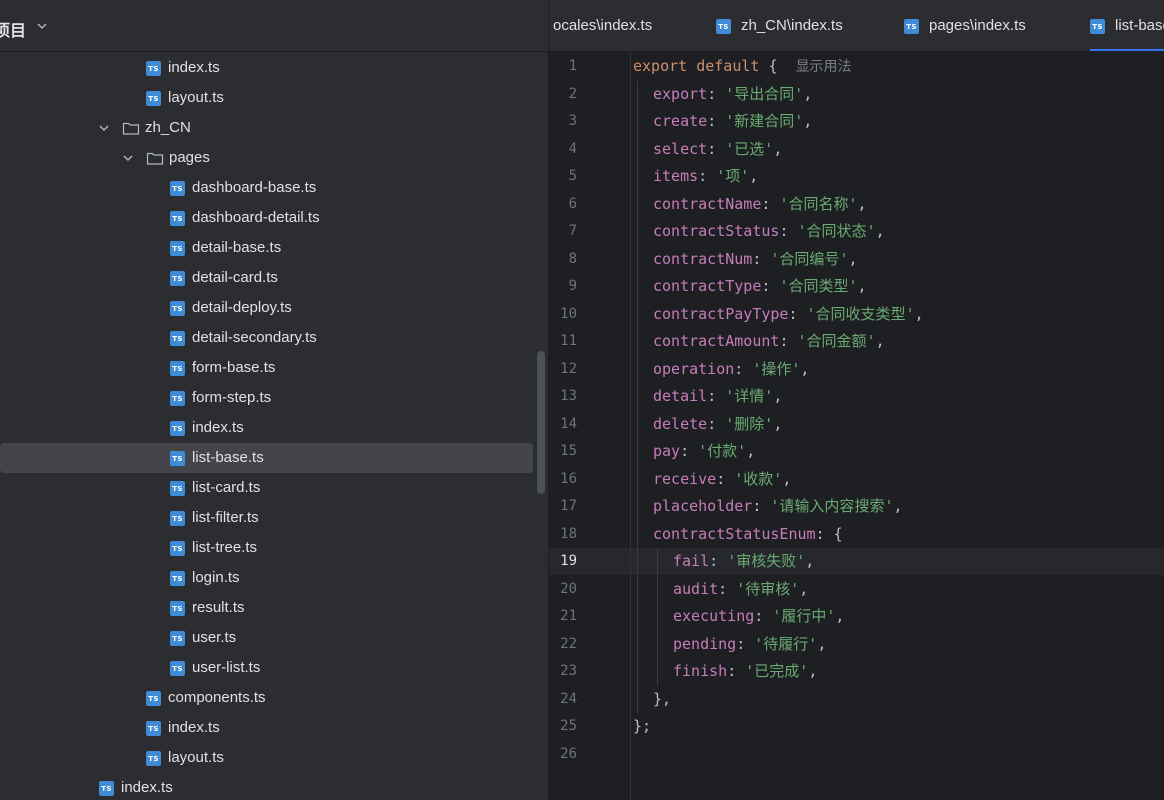 This screenshot has height=800, width=1164. Describe the element at coordinates (274, 398) in the screenshot. I see `tree-item: TS form-step.ts` at that location.